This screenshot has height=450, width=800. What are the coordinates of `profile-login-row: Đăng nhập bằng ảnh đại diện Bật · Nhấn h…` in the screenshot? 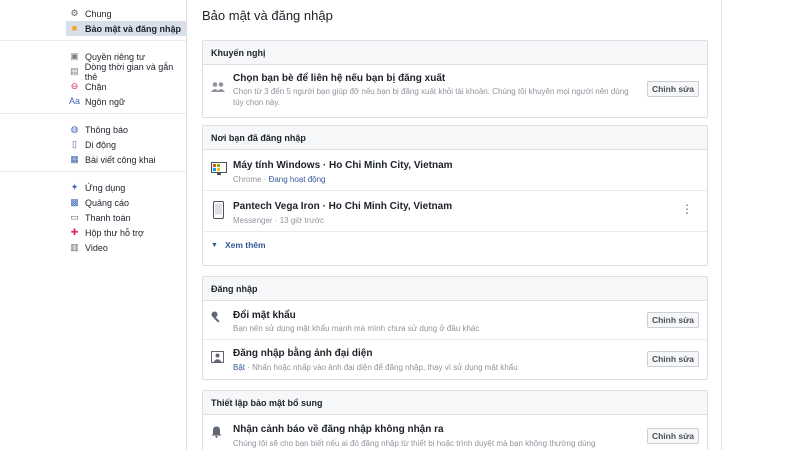 It's located at (455, 360).